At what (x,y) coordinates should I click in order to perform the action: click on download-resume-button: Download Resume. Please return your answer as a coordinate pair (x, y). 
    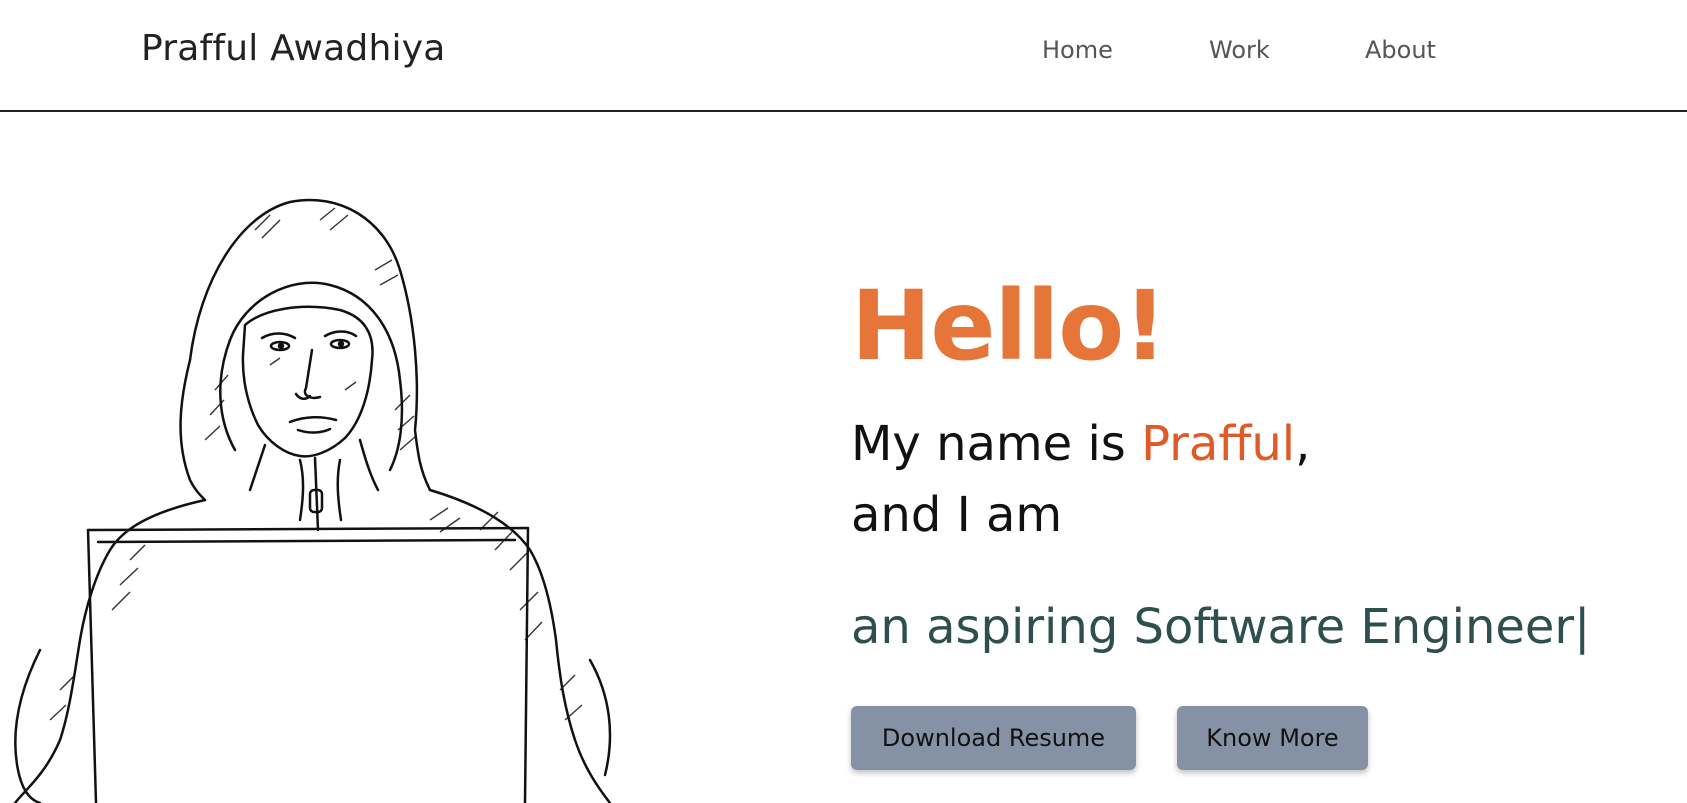
    Looking at the image, I should click on (993, 738).